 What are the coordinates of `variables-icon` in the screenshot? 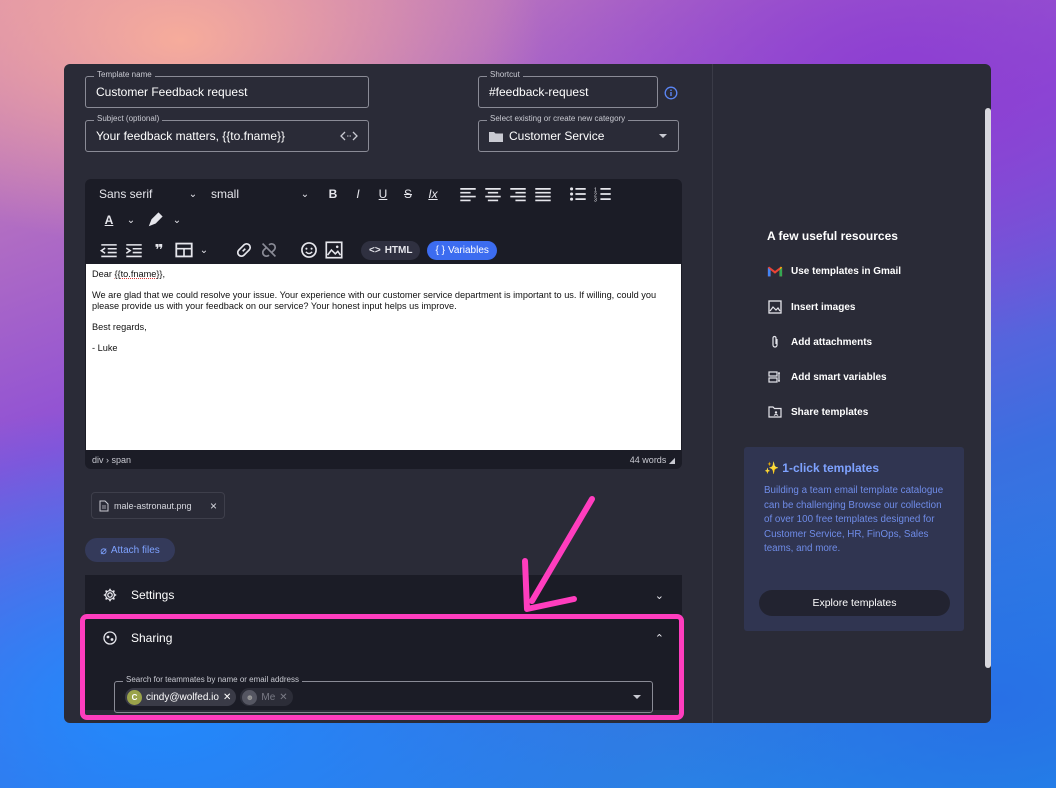 It's located at (774, 377).